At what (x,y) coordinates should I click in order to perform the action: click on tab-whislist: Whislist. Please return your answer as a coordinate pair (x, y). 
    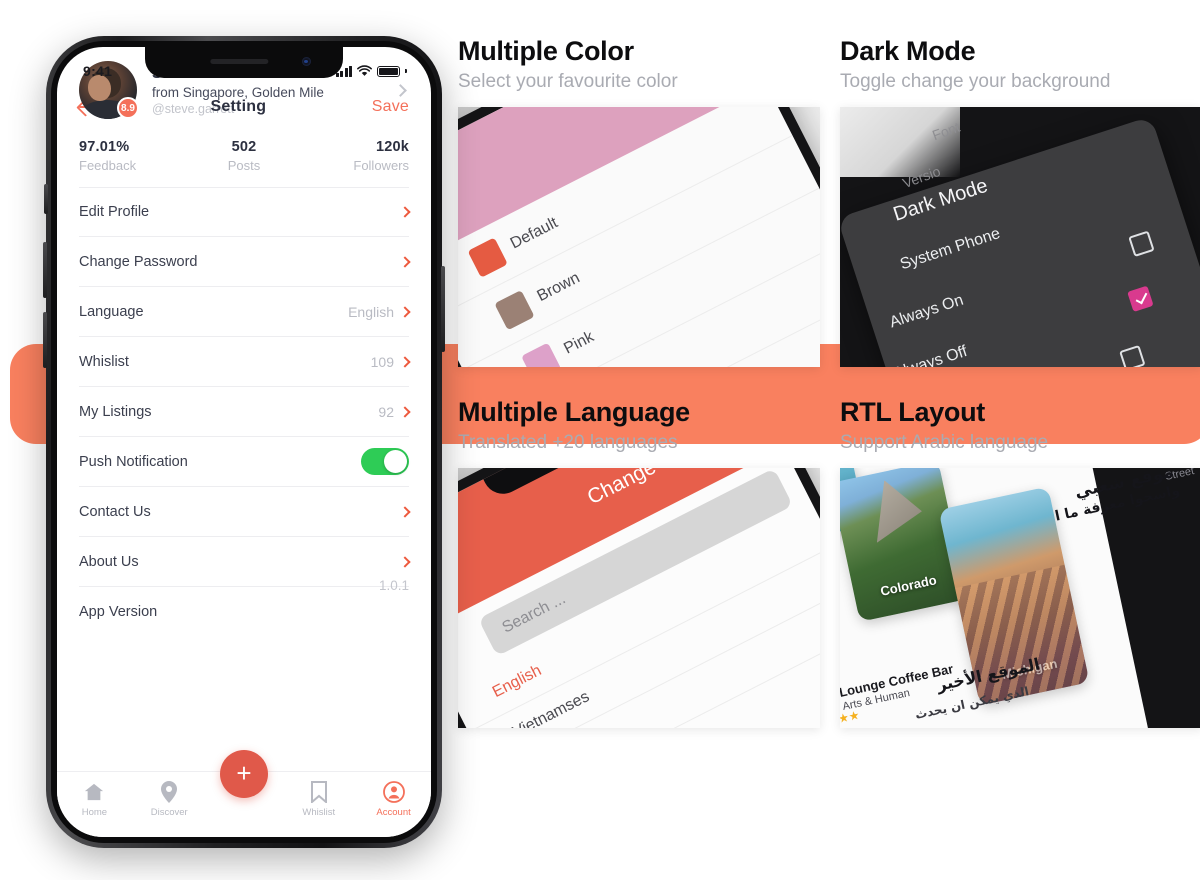
    Looking at the image, I should click on (318, 799).